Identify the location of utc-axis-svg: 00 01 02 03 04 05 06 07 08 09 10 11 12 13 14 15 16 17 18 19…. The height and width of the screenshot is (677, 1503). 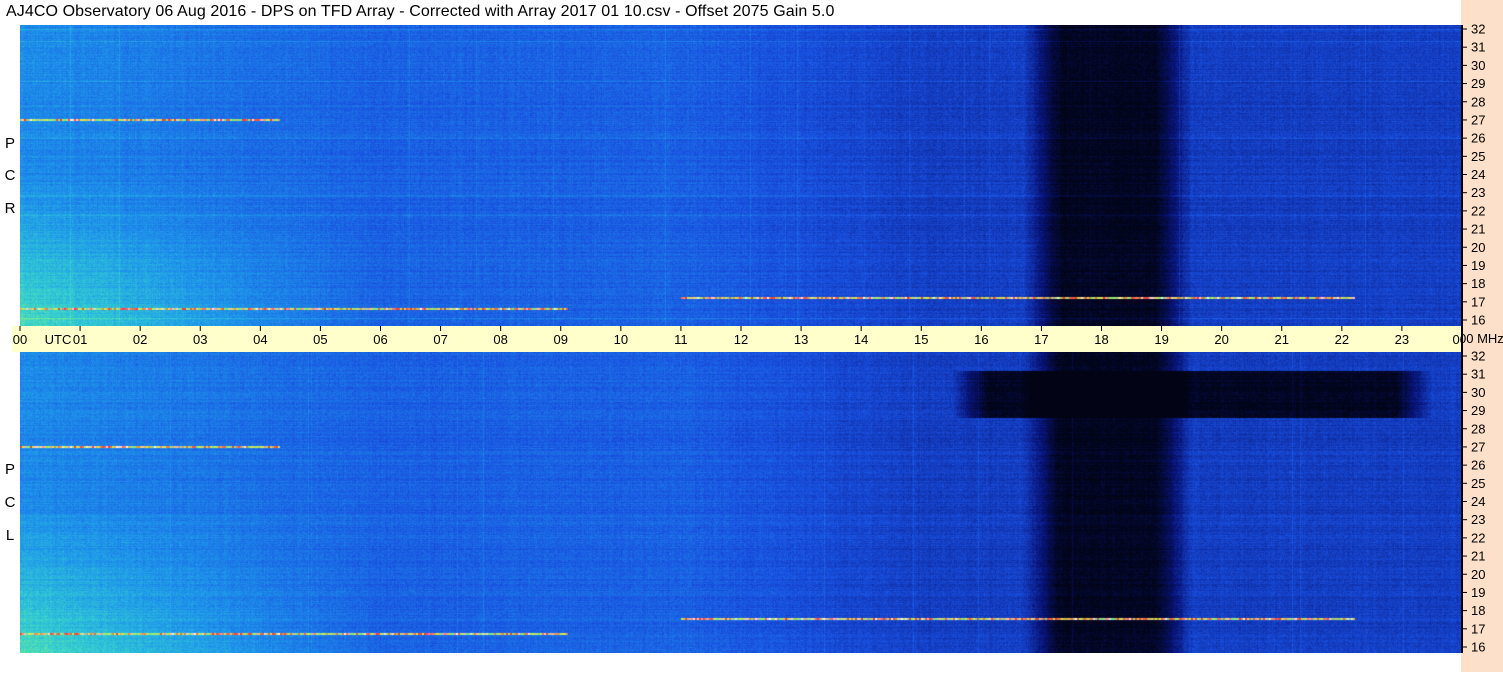
(738, 336).